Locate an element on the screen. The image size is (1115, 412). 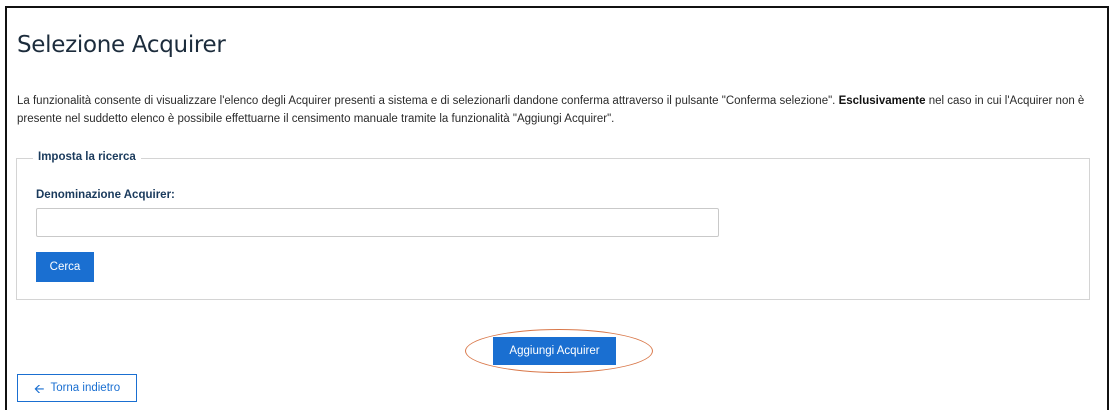
add-acquirer-button: Aggiungi Acquirer is located at coordinates (554, 351).